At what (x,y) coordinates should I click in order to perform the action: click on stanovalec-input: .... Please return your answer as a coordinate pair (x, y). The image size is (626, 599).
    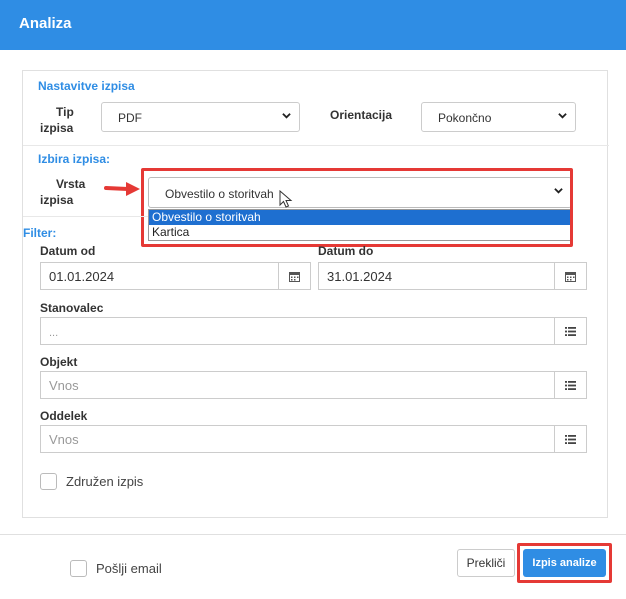
    Looking at the image, I should click on (313, 331).